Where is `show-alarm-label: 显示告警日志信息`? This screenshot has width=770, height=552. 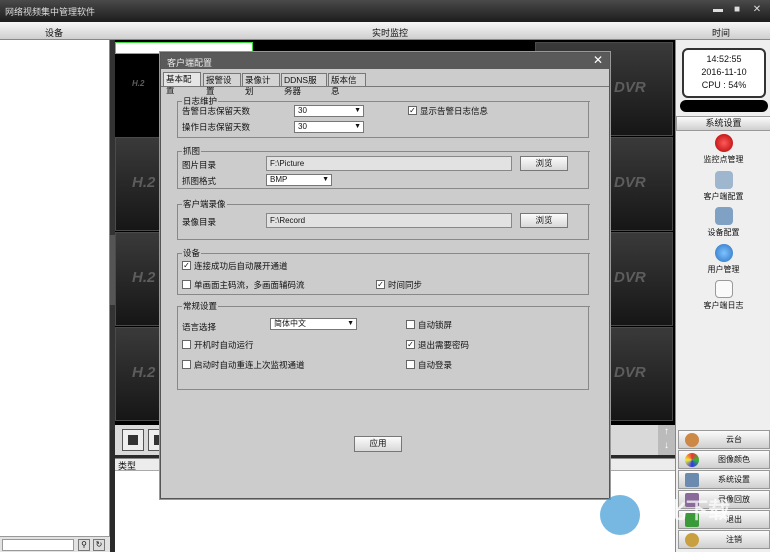 show-alarm-label: 显示告警日志信息 is located at coordinates (454, 111).